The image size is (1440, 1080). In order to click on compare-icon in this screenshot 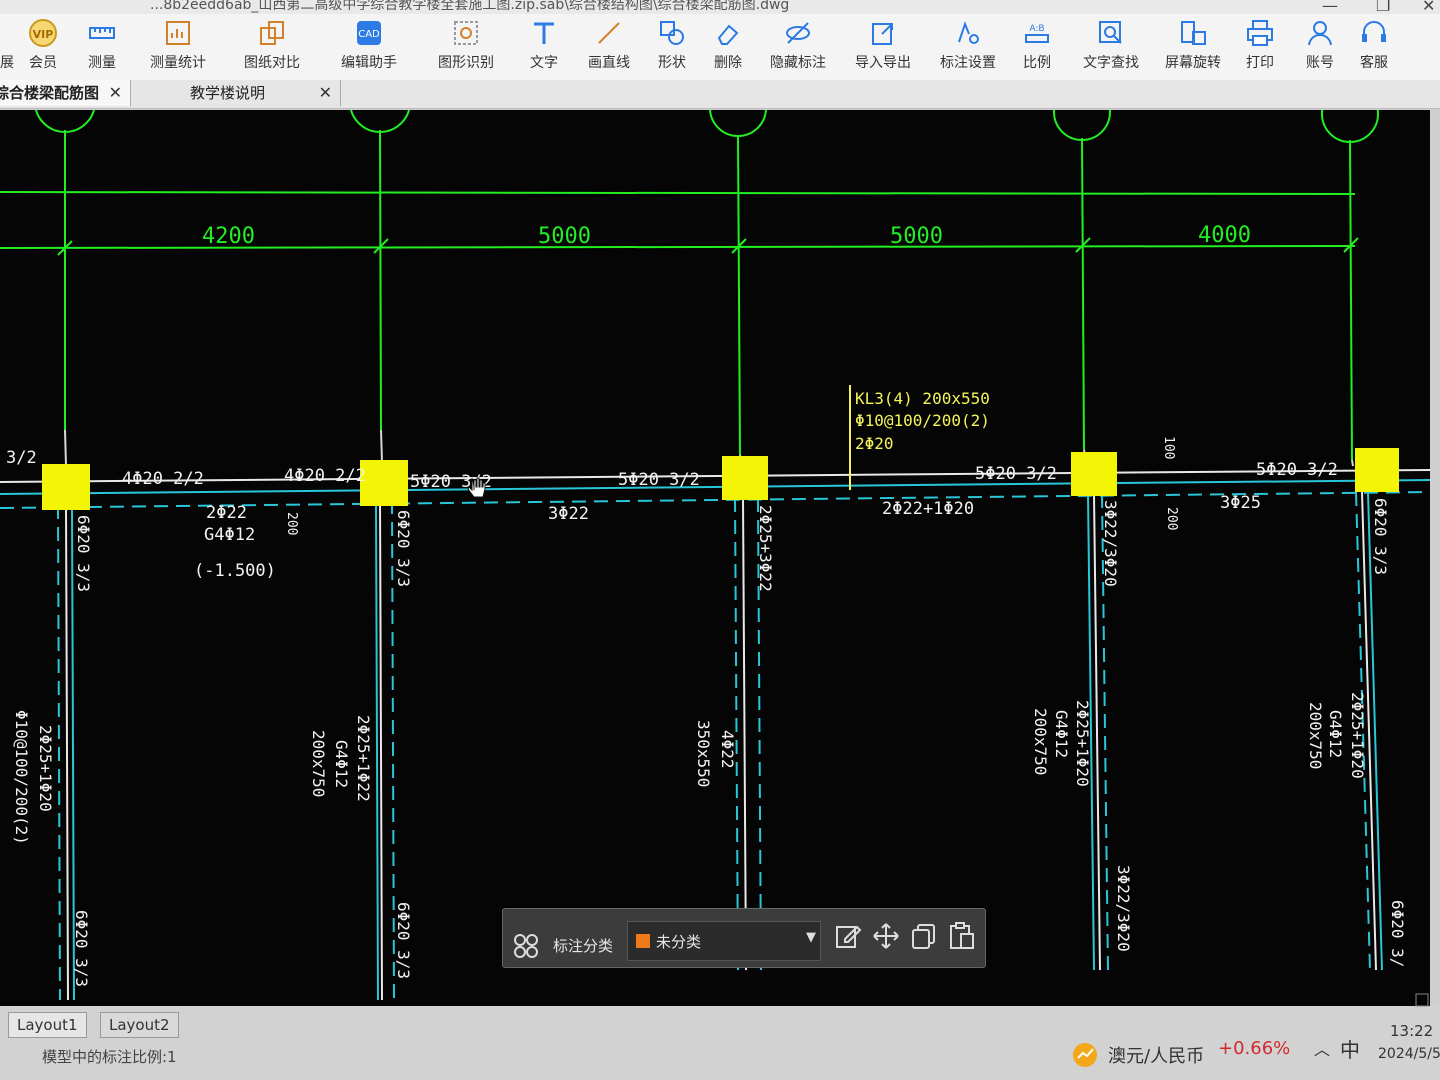, I will do `click(272, 33)`.